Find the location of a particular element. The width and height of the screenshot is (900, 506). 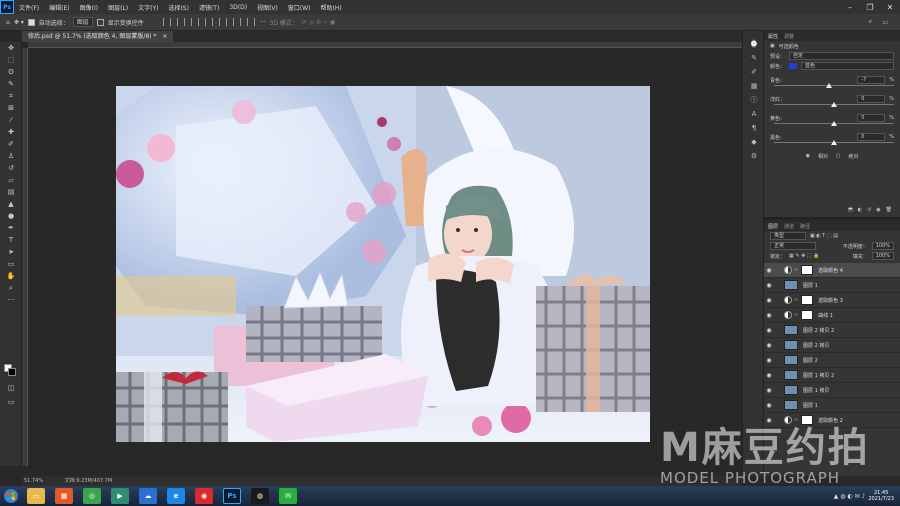

3d-icon: ⚙ is located at coordinates (754, 156).